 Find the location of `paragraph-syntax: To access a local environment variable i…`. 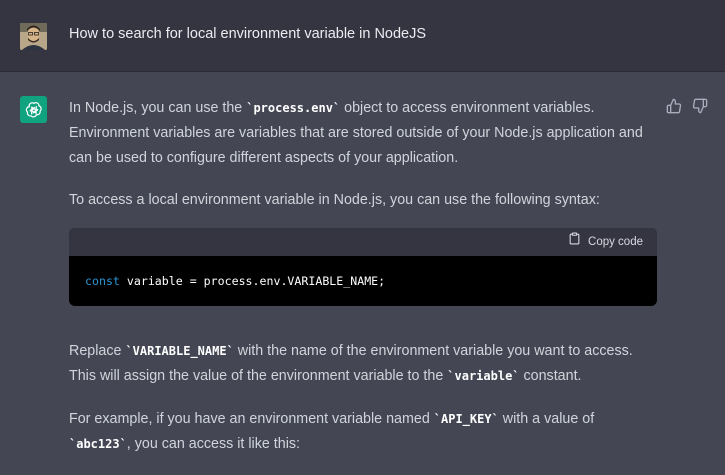

paragraph-syntax: To access a local environment variable i… is located at coordinates (334, 200).